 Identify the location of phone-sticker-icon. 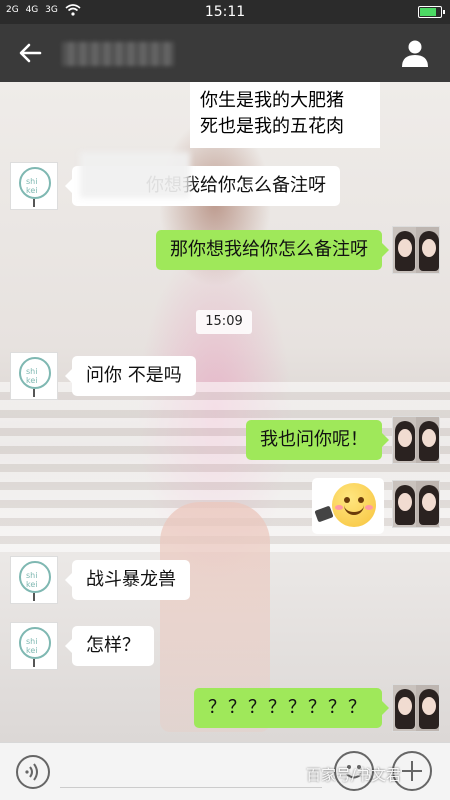
(324, 514).